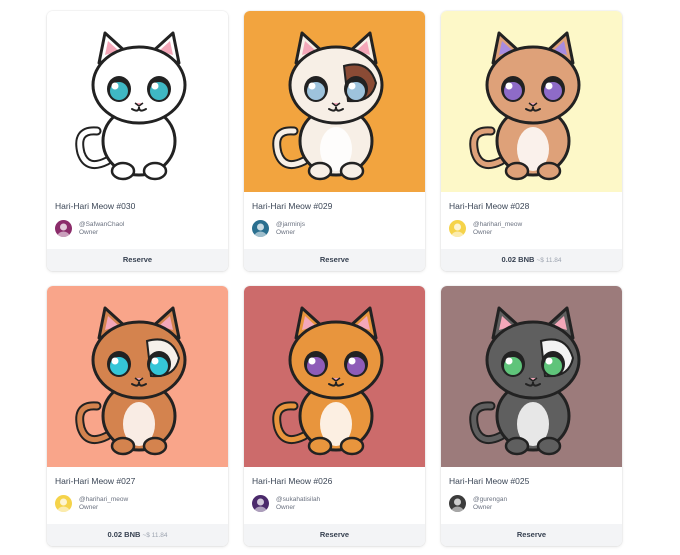  What do you see at coordinates (95, 206) in the screenshot?
I see `nft-title: Hari-Hari Meow #030` at bounding box center [95, 206].